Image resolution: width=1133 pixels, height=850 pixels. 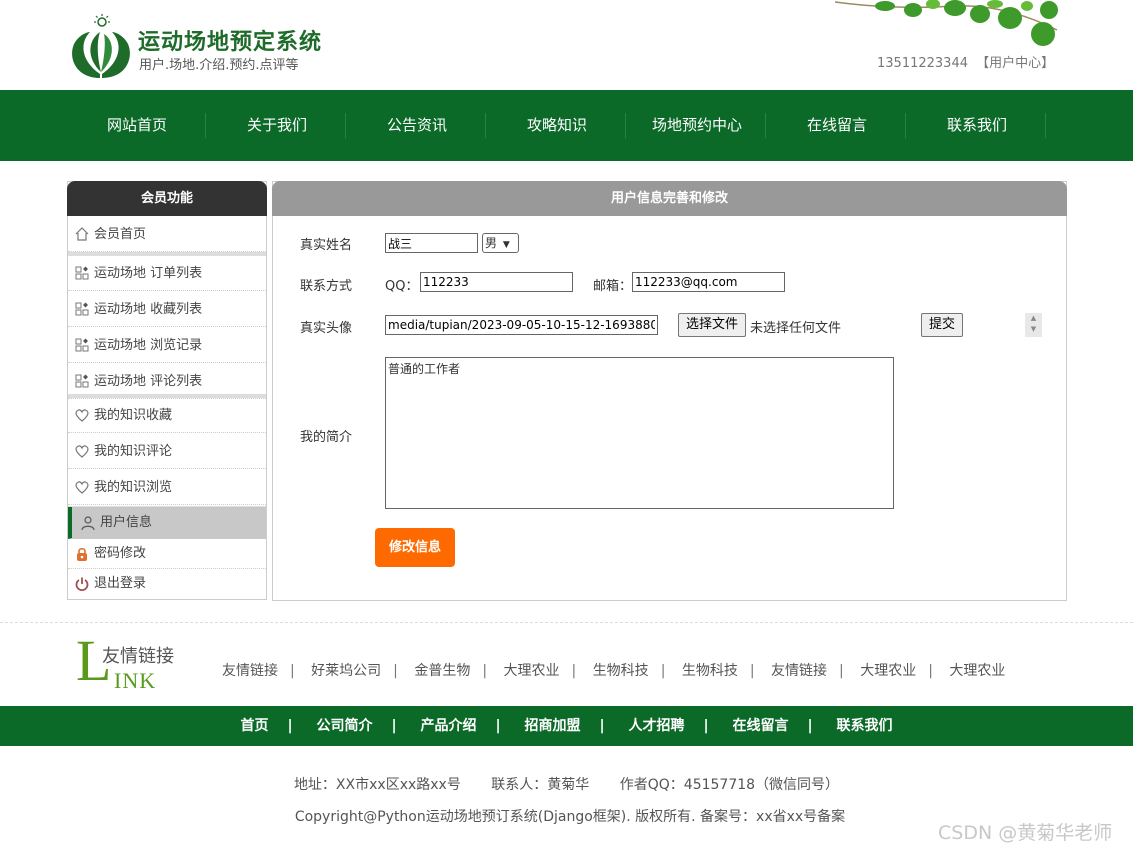 What do you see at coordinates (148, 345) in the screenshot?
I see `sidebar-item-label: 运动场地 浏览记录` at bounding box center [148, 345].